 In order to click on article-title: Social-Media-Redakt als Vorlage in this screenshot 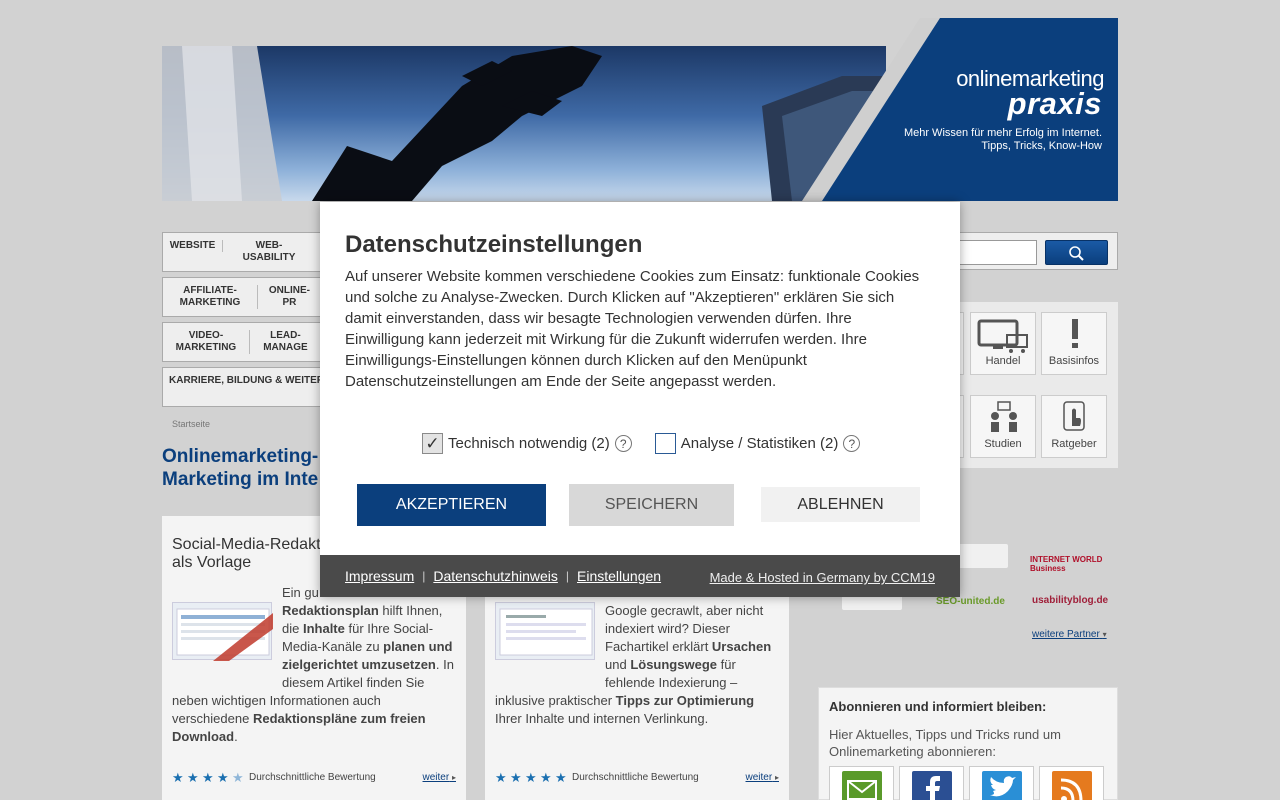, I will do `click(246, 554)`.